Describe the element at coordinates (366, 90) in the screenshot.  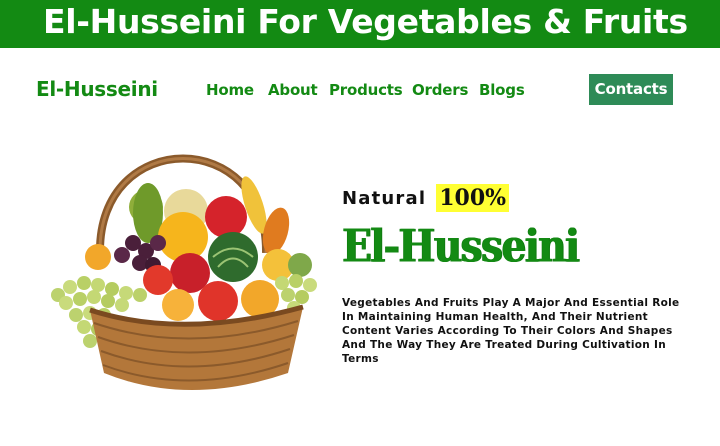
I see `nav-products-link: Products` at that location.